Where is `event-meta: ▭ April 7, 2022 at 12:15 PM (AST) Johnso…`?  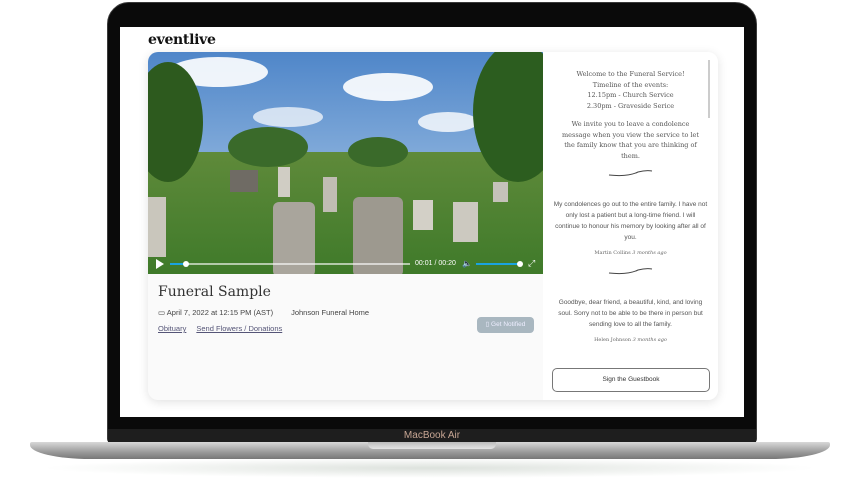
event-meta: ▭ April 7, 2022 at 12:15 PM (AST) Johnso… is located at coordinates (263, 312).